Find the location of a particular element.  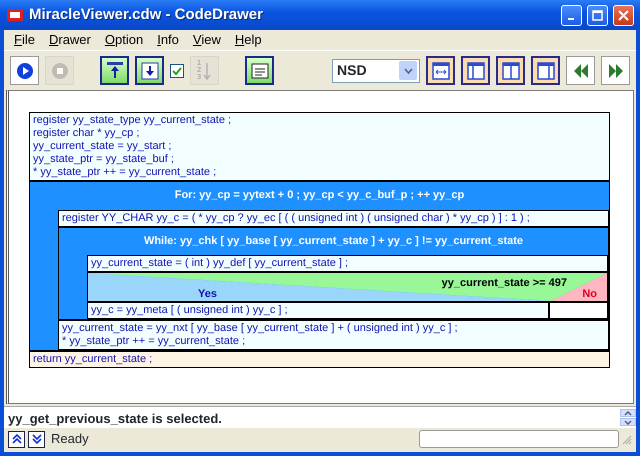

left-pane-icon is located at coordinates (476, 70).